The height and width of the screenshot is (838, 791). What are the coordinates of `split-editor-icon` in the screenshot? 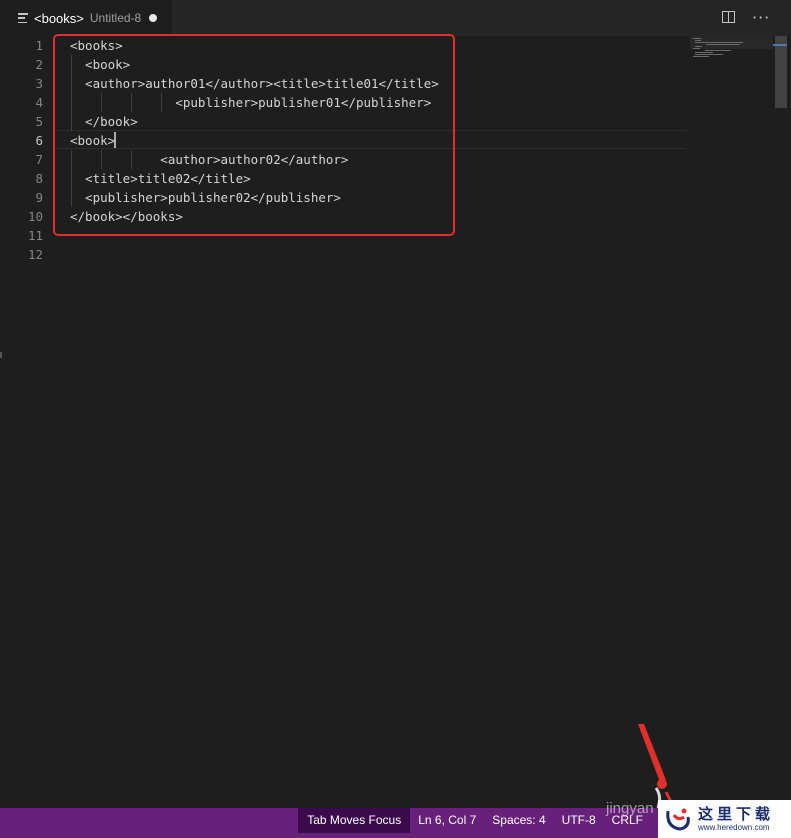 It's located at (728, 17).